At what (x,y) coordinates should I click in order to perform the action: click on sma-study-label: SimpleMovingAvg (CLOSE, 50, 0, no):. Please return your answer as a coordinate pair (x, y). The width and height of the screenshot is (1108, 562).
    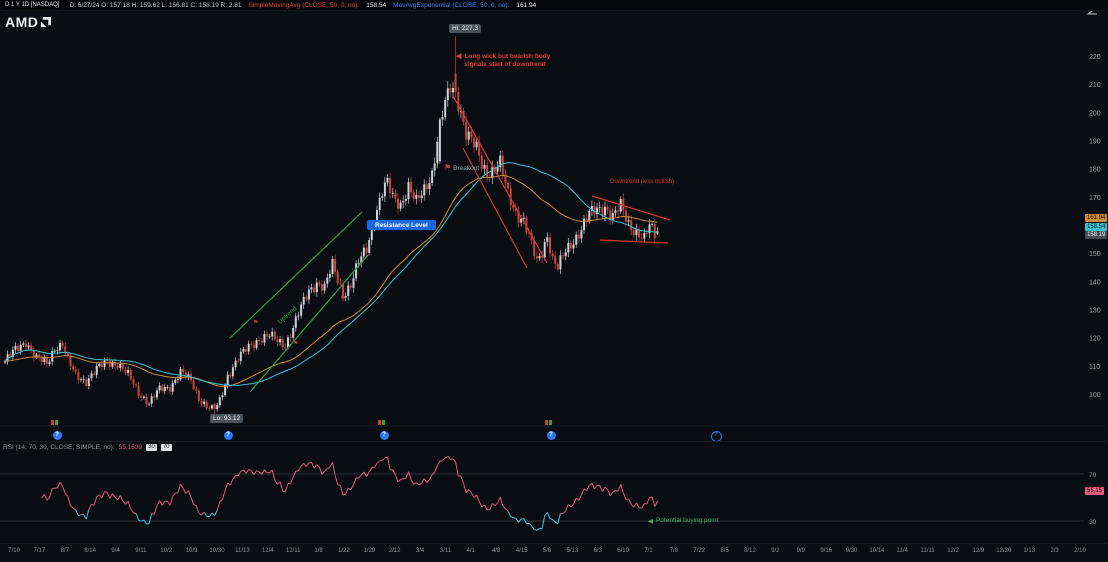
    Looking at the image, I should click on (303, 5).